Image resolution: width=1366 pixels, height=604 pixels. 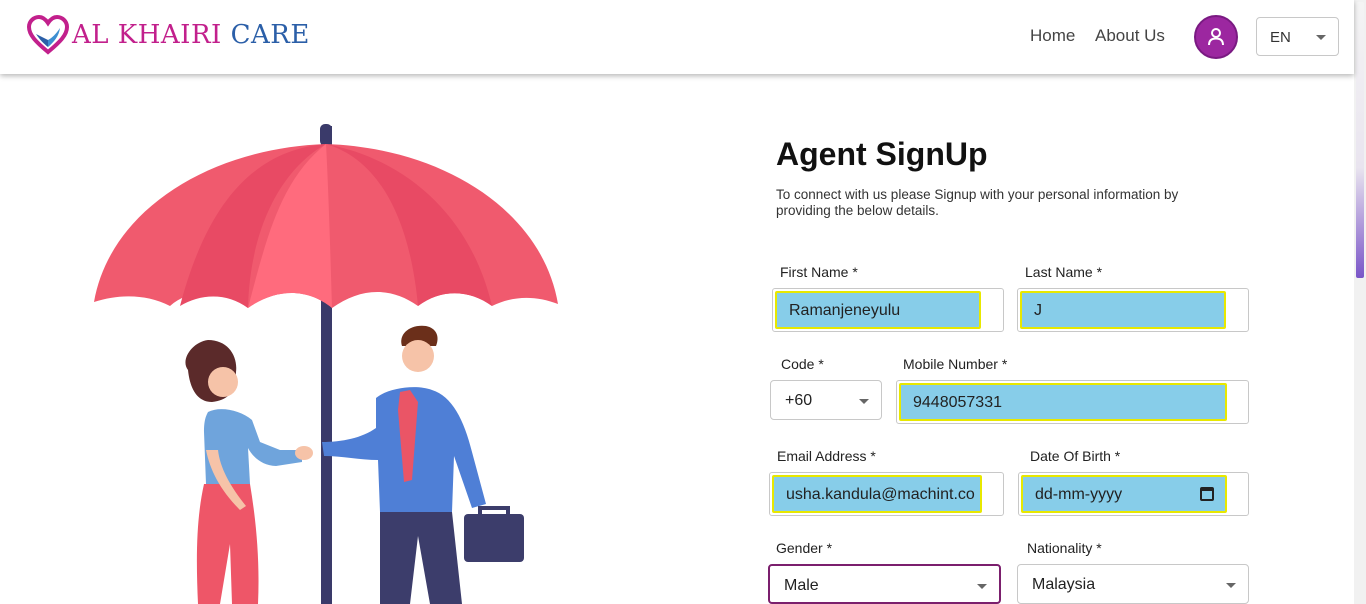 I want to click on country-code-value: +60, so click(x=799, y=400).